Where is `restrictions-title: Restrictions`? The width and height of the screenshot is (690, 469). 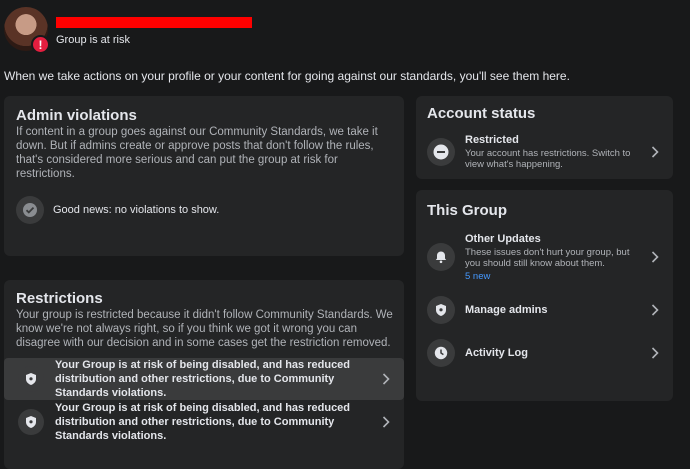 restrictions-title: Restrictions is located at coordinates (59, 298).